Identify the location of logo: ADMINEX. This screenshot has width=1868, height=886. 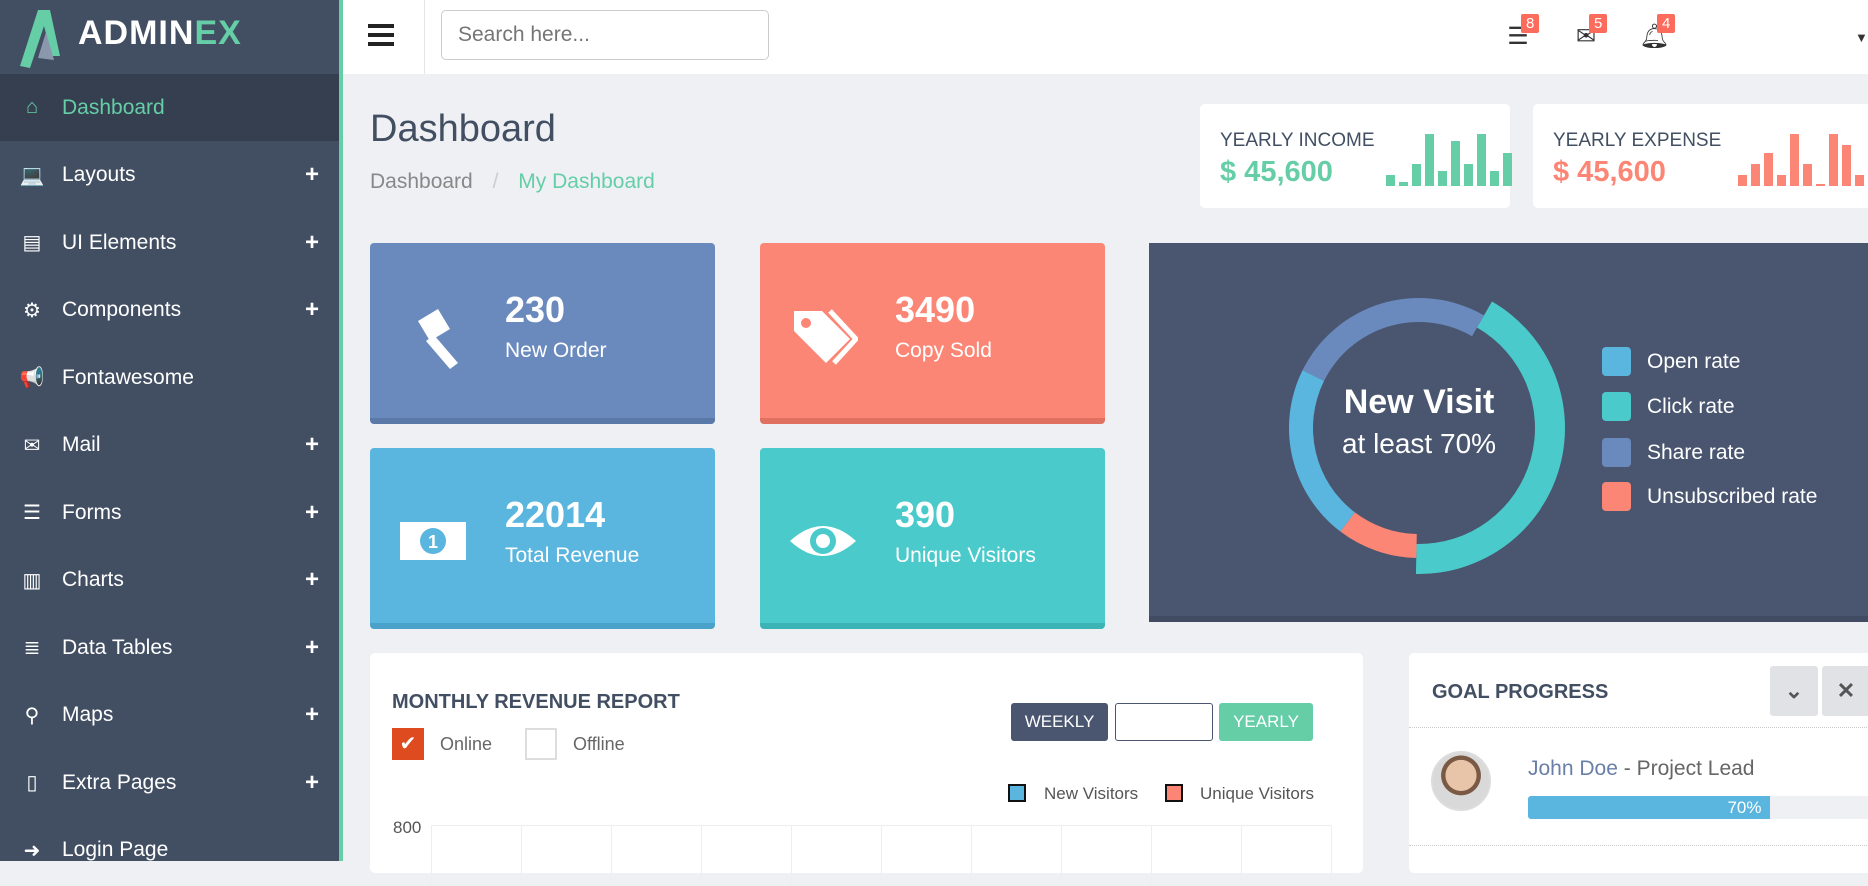
(169, 37).